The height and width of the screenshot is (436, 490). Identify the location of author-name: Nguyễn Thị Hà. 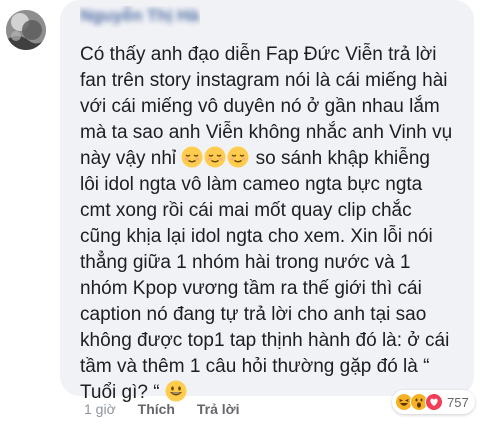
(139, 15).